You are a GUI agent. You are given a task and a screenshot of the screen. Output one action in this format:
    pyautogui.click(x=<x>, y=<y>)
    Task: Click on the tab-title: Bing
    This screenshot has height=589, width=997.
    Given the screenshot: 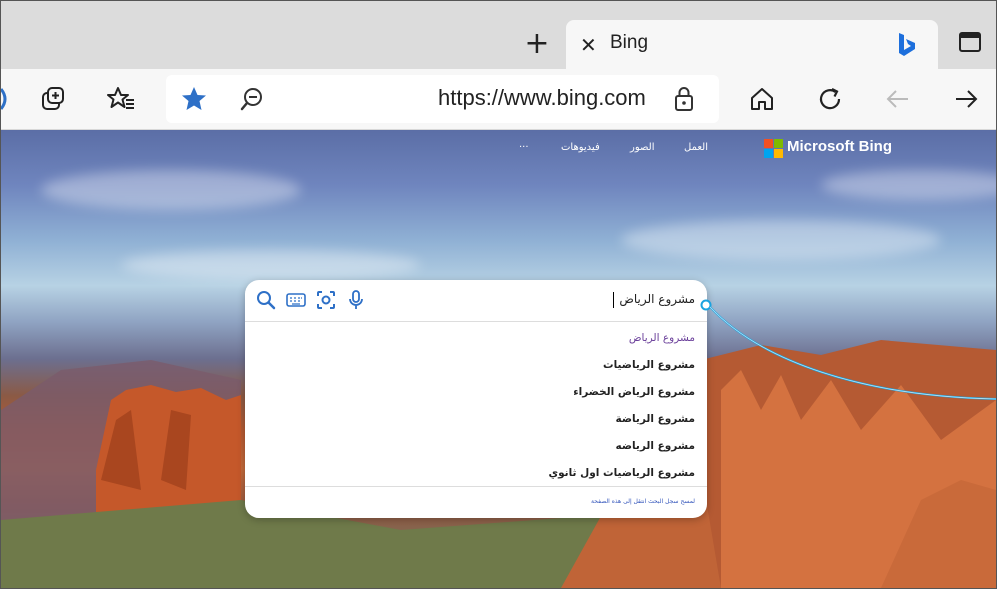 What is the action you would take?
    pyautogui.click(x=629, y=42)
    